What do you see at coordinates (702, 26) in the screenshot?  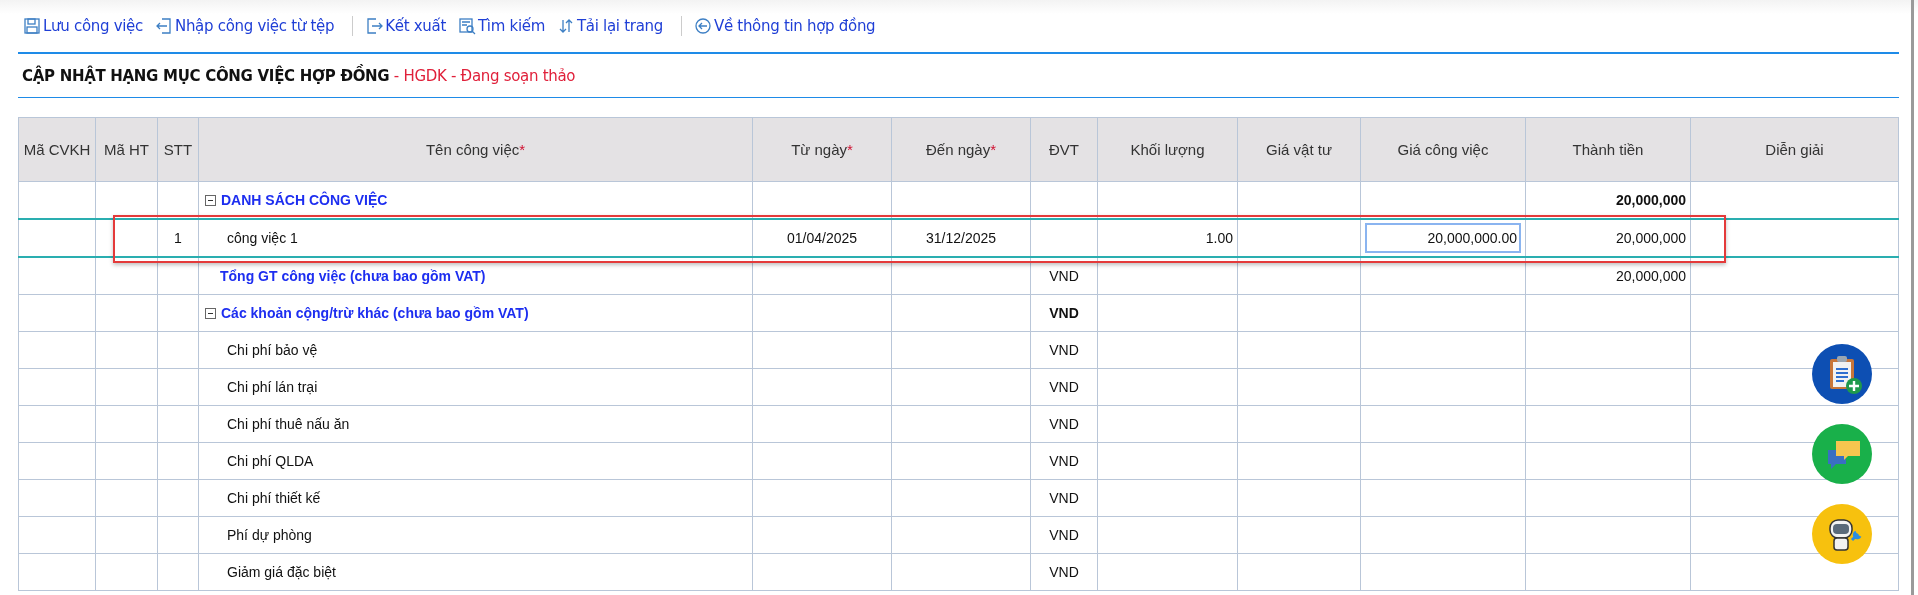 I see `back-icon` at bounding box center [702, 26].